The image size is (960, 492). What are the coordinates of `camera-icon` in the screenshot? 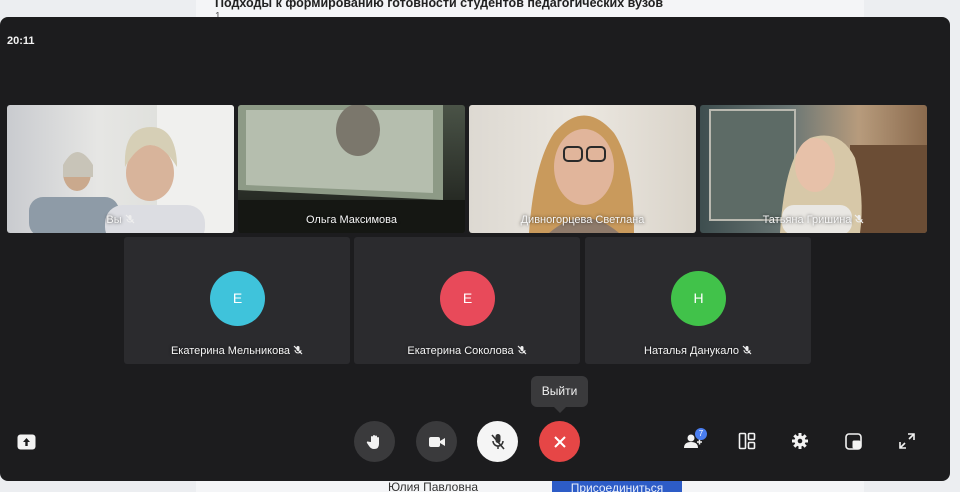 It's located at (436, 441).